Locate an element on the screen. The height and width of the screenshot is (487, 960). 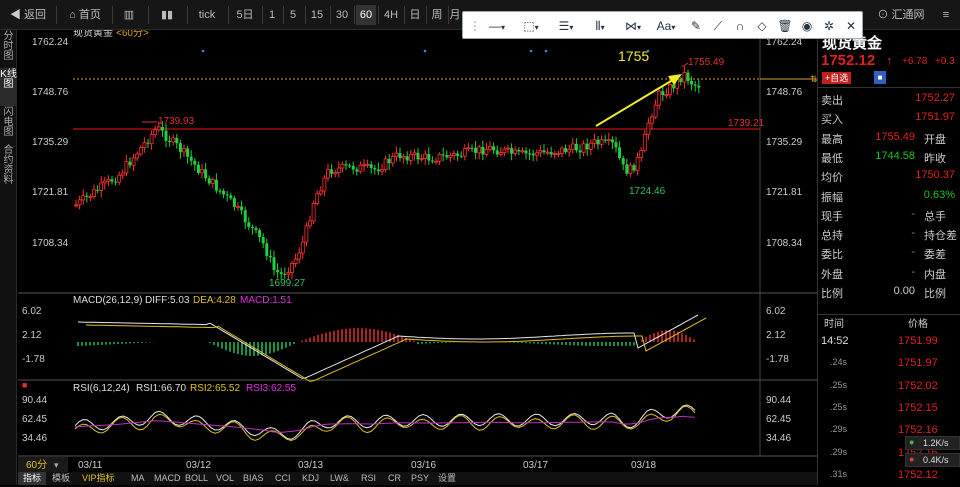
period-tick: tick is located at coordinates (207, 15).